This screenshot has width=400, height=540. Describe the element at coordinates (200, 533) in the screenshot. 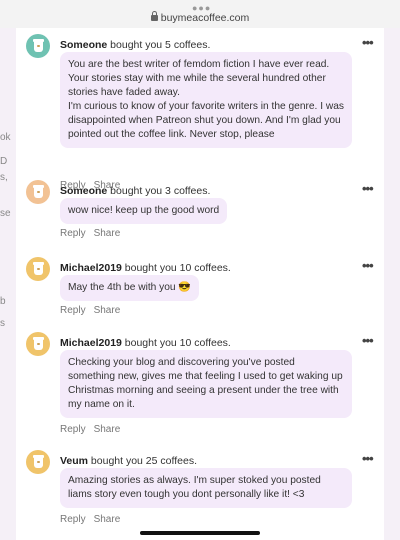

I see `home-indicator` at that location.